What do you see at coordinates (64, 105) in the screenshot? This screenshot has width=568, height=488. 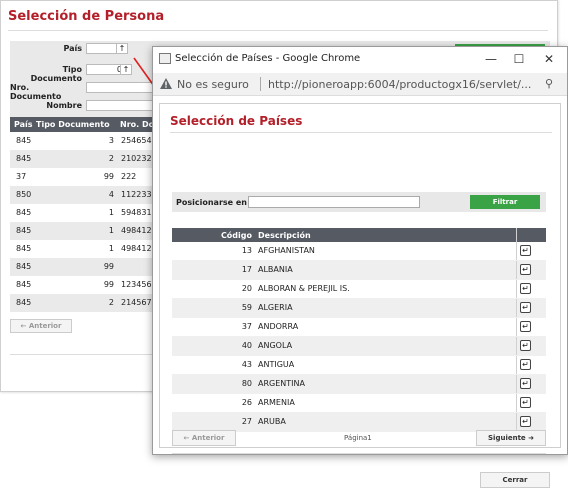 I see `nombre-label: Nombre` at bounding box center [64, 105].